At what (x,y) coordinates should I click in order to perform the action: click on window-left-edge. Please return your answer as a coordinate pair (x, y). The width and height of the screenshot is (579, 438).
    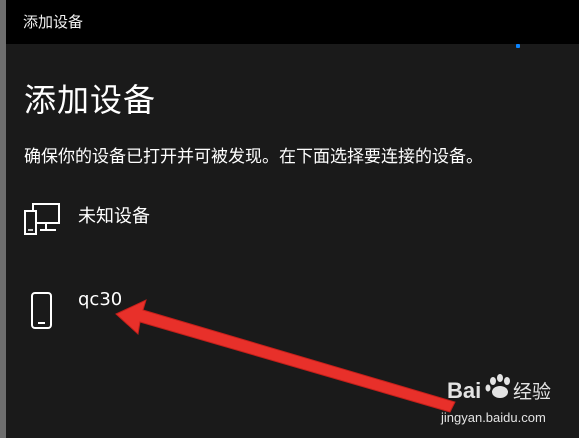
    Looking at the image, I should click on (3, 219).